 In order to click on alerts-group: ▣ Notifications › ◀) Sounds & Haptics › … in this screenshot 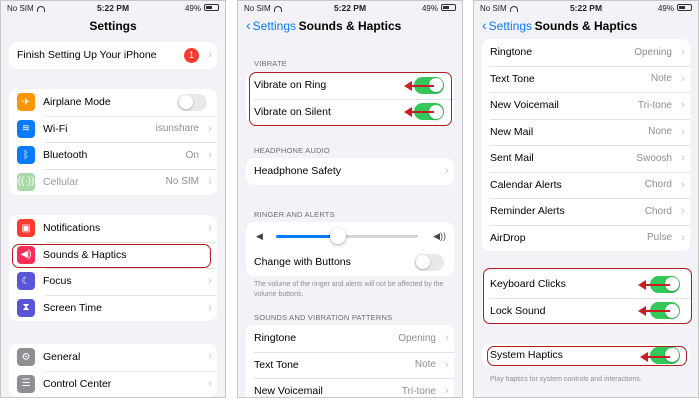, I will do `click(113, 268)`.